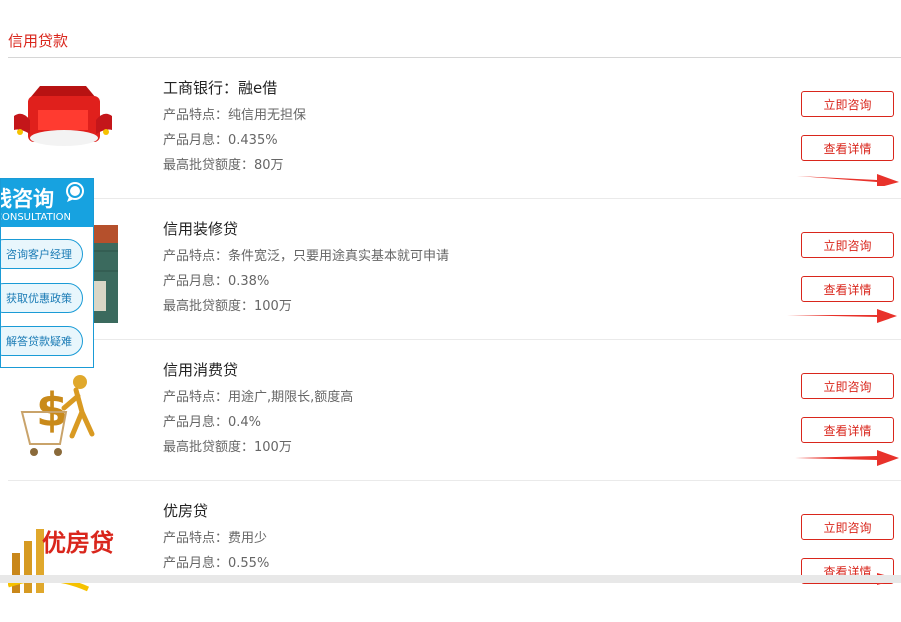 Image resolution: width=901 pixels, height=622 pixels. I want to click on loan-feature: 产品特点：纯信用无担保, so click(235, 115).